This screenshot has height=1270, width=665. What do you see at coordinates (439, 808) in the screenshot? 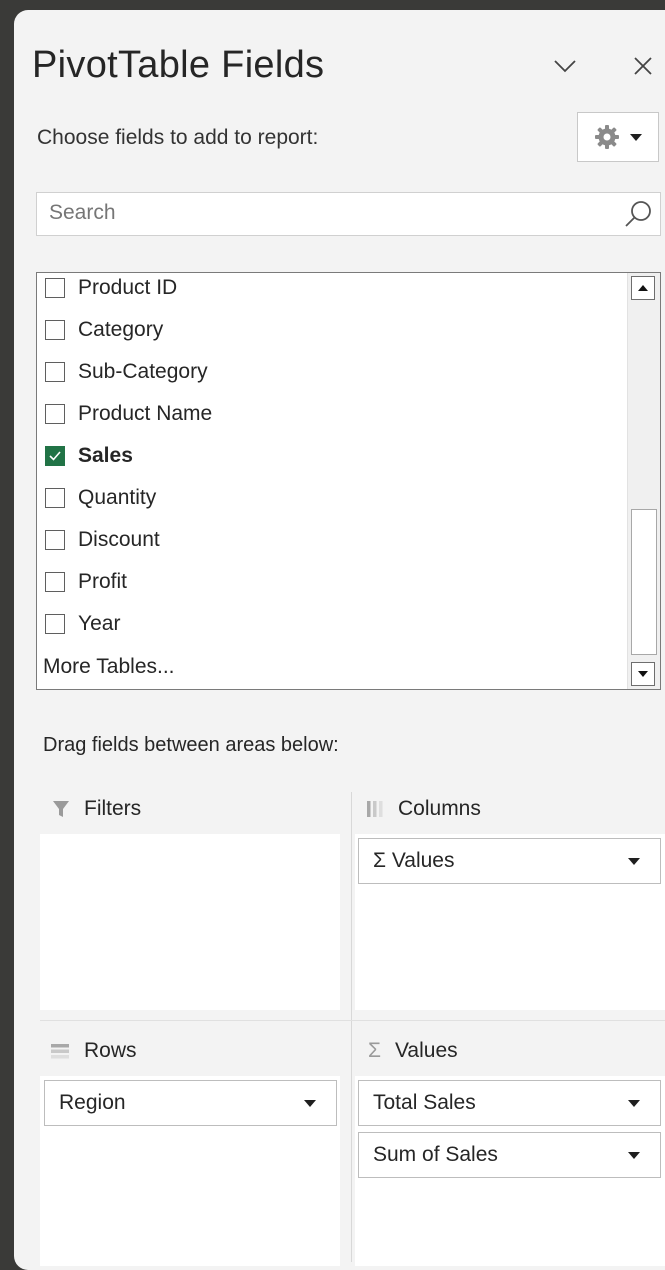
I see `columns-area-label: Columns` at bounding box center [439, 808].